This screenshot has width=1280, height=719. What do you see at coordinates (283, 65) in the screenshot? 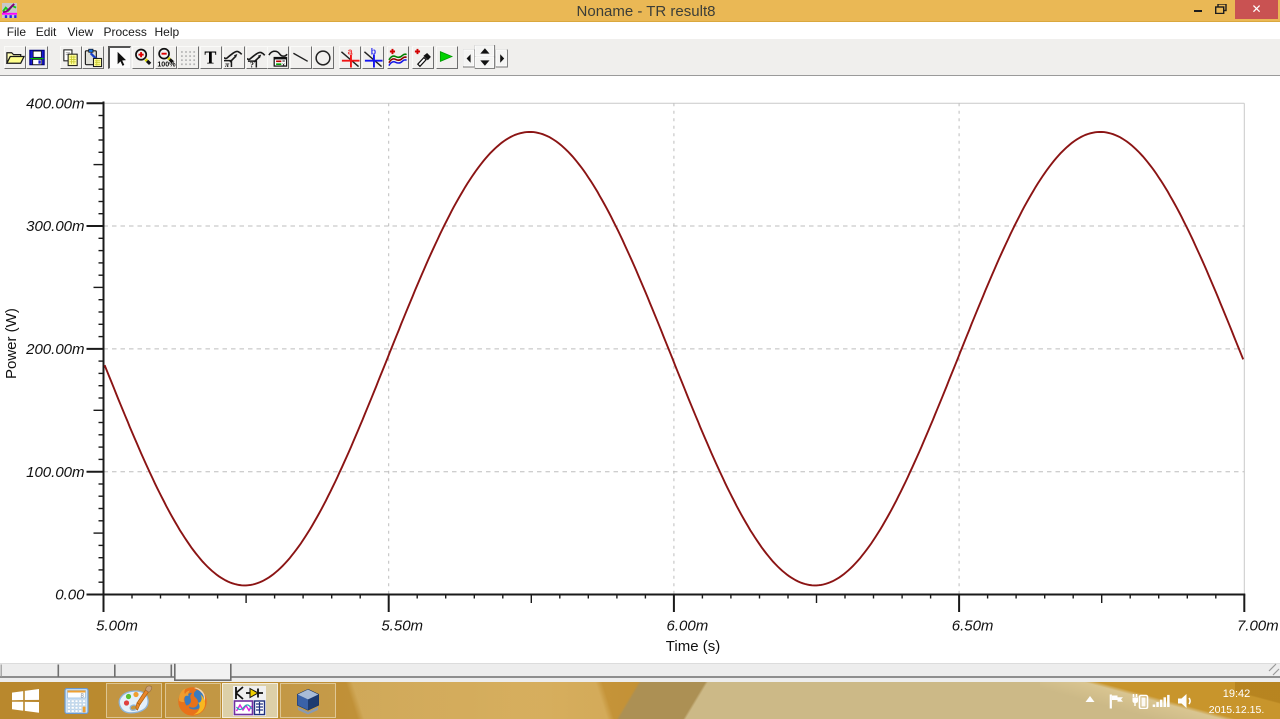
I see `svg-text: x` at bounding box center [283, 65].